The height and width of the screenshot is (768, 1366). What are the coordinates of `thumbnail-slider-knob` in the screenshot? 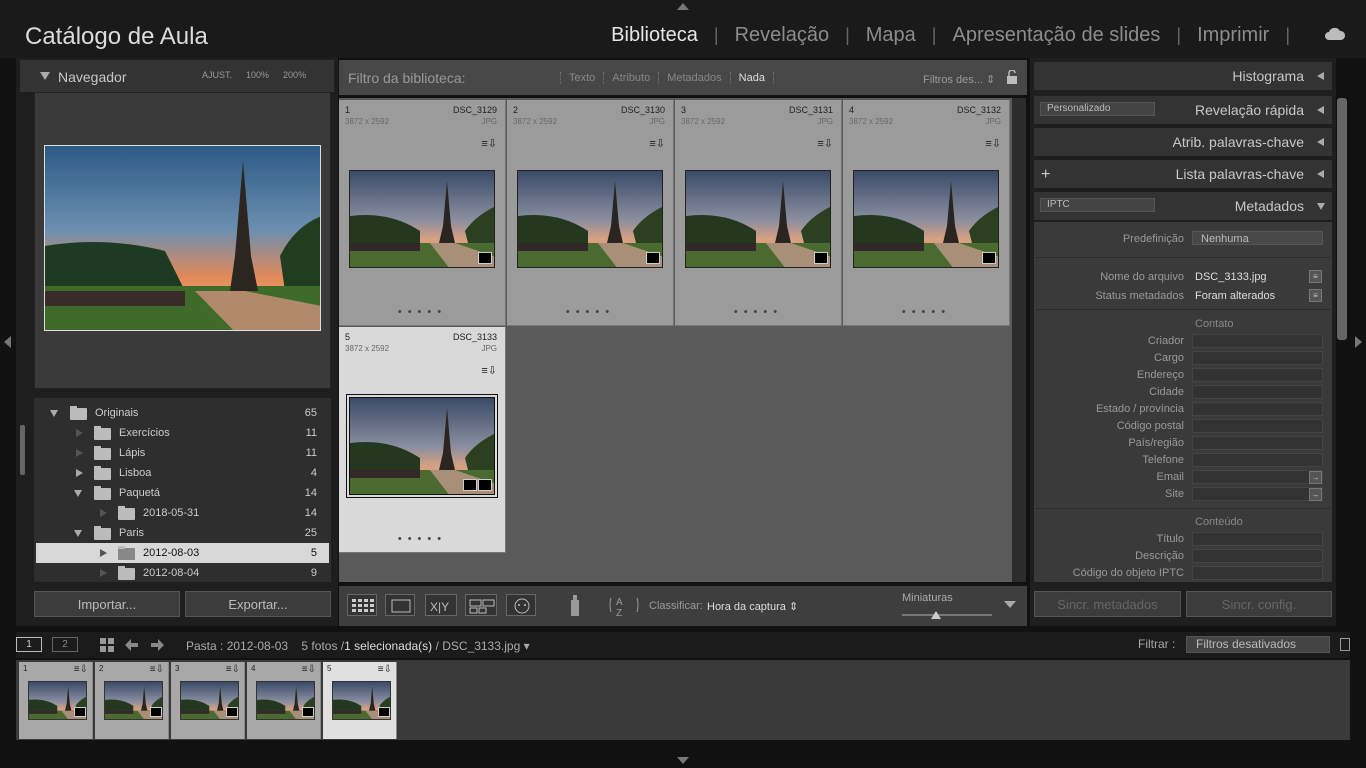 It's located at (936, 615).